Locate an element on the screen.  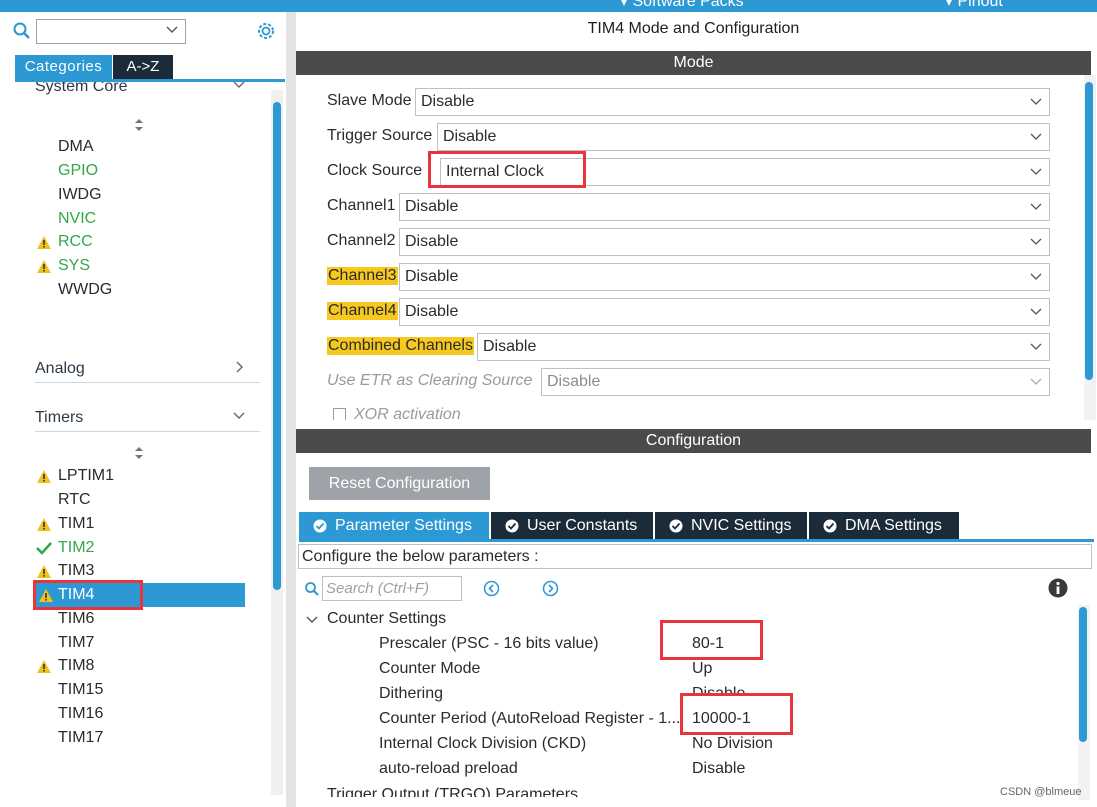
list-item-tim2: TIM2 is located at coordinates (76, 548).